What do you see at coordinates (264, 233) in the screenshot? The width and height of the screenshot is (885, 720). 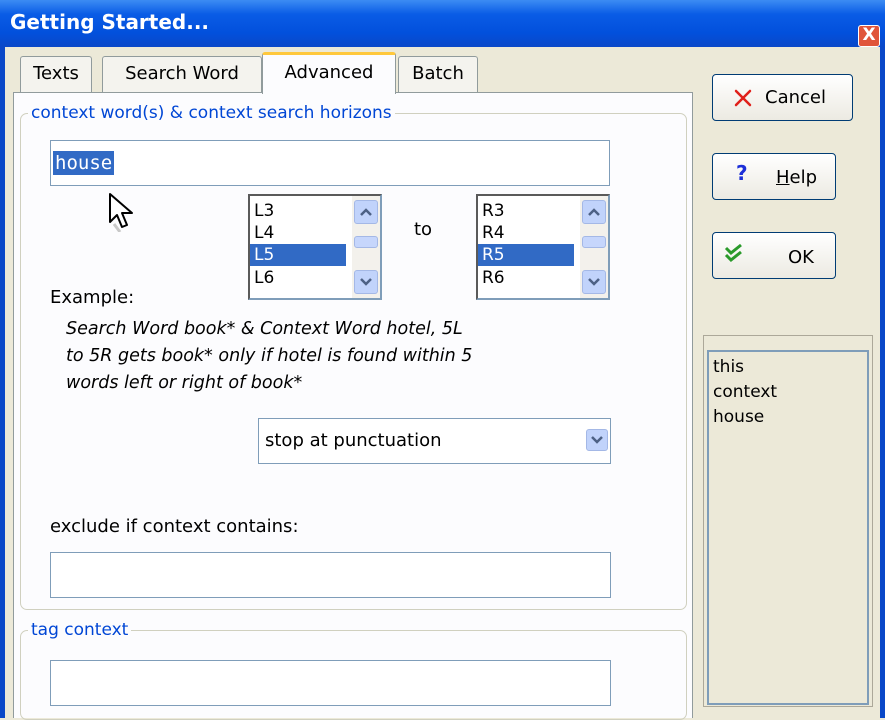 I see `left-list-item: L4` at bounding box center [264, 233].